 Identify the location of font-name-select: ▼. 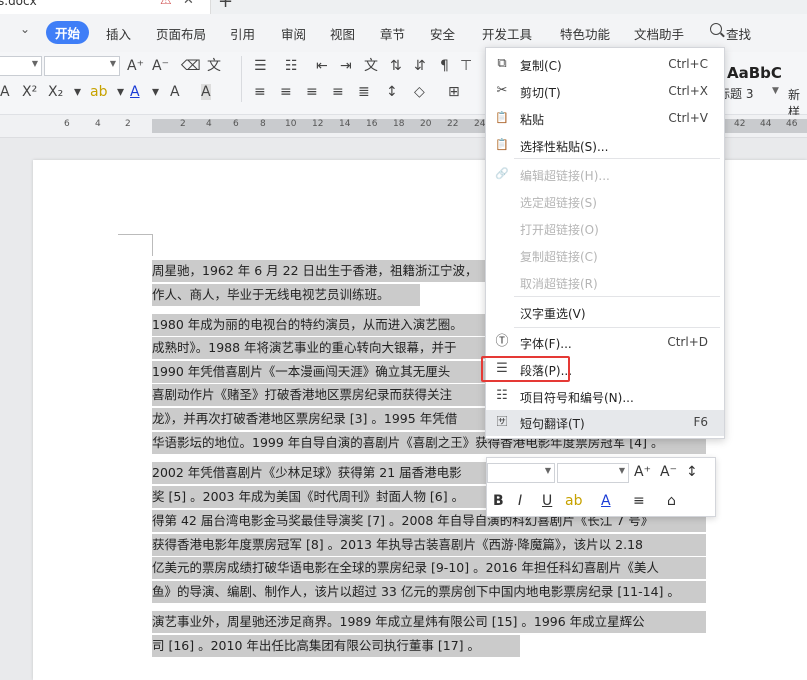
(21, 66).